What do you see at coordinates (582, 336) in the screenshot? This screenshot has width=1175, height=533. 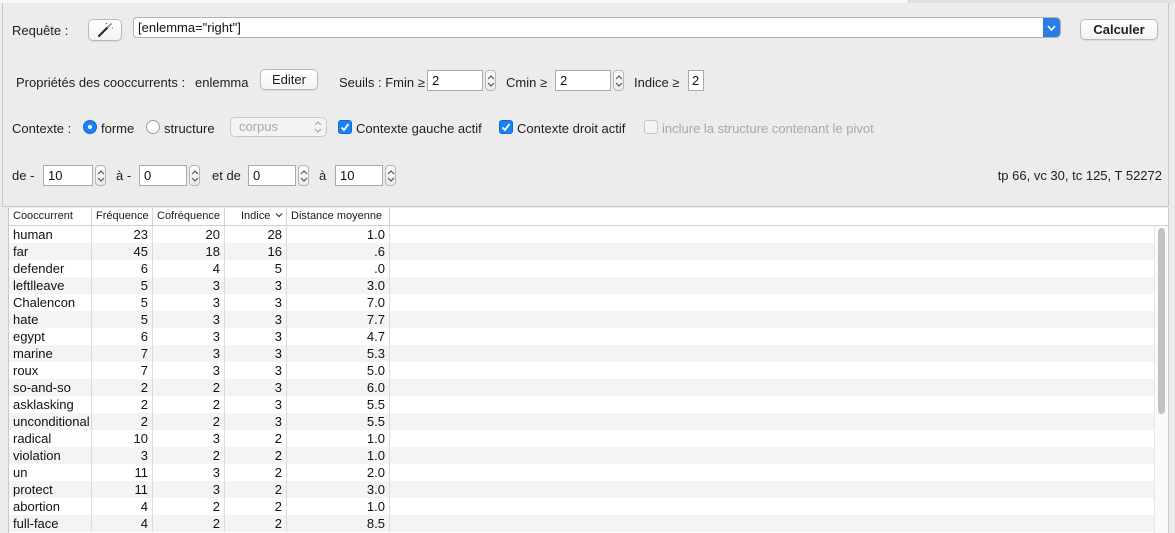 I see `table-row: egypt 6 3 3 4.7` at bounding box center [582, 336].